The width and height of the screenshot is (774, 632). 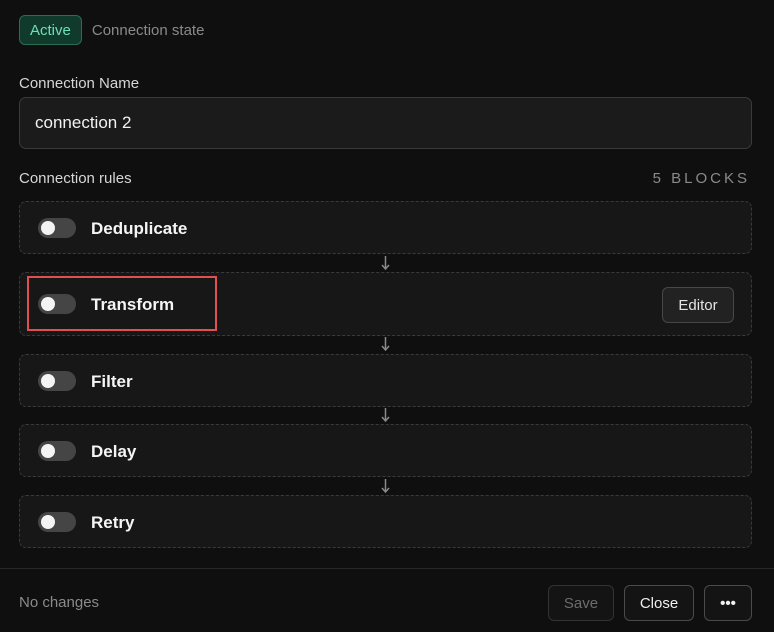 What do you see at coordinates (112, 381) in the screenshot?
I see `rule-name-filter: Filter` at bounding box center [112, 381].